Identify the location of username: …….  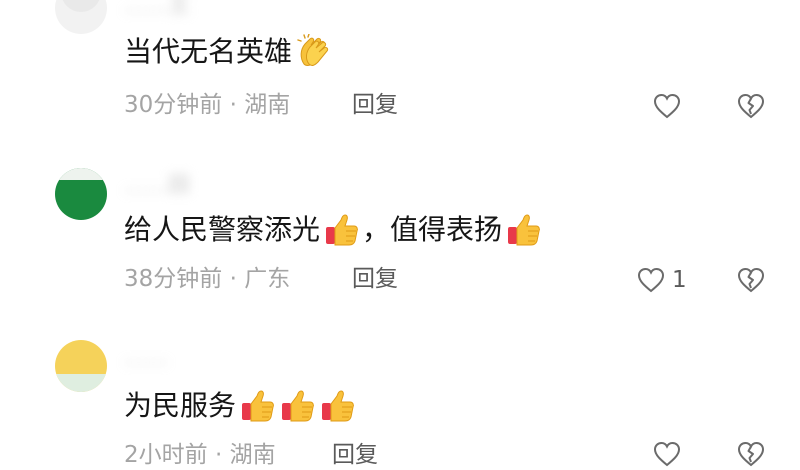
(146, 358).